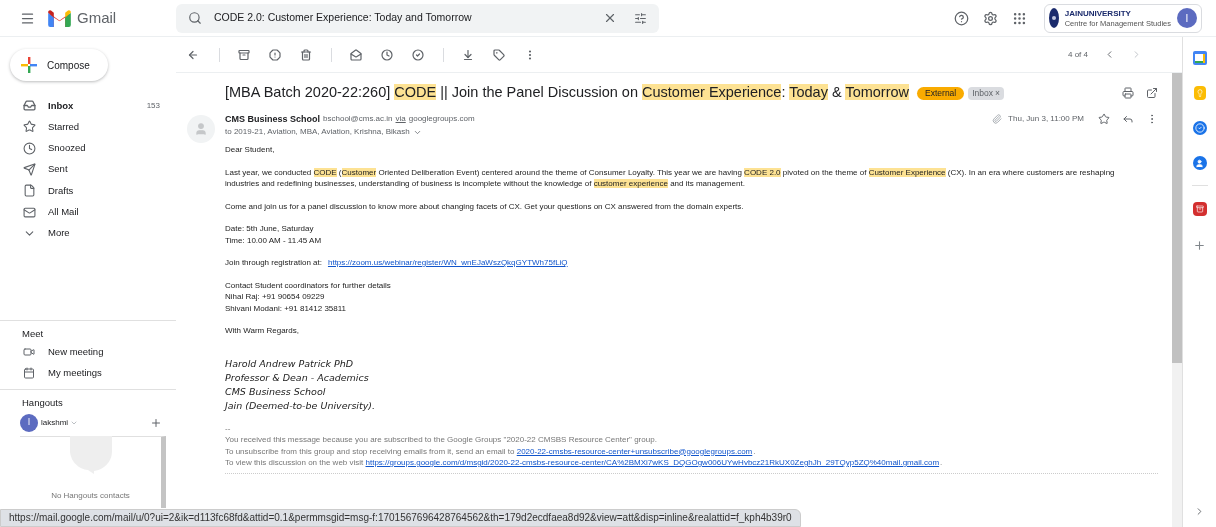  What do you see at coordinates (370, 451) in the screenshot?
I see `footer-text: To unsubscribe from this group and stop receiving emails from it, send an email to` at bounding box center [370, 451].